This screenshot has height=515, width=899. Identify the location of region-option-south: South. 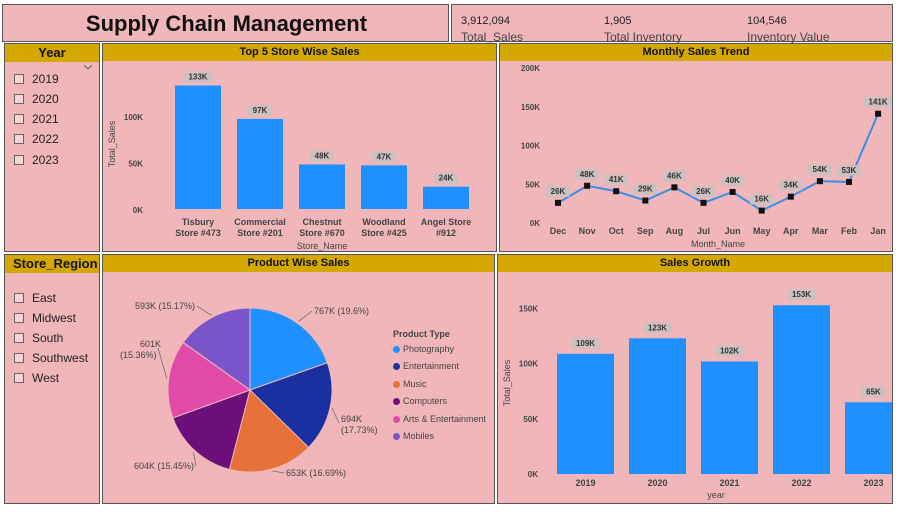
(38, 338).